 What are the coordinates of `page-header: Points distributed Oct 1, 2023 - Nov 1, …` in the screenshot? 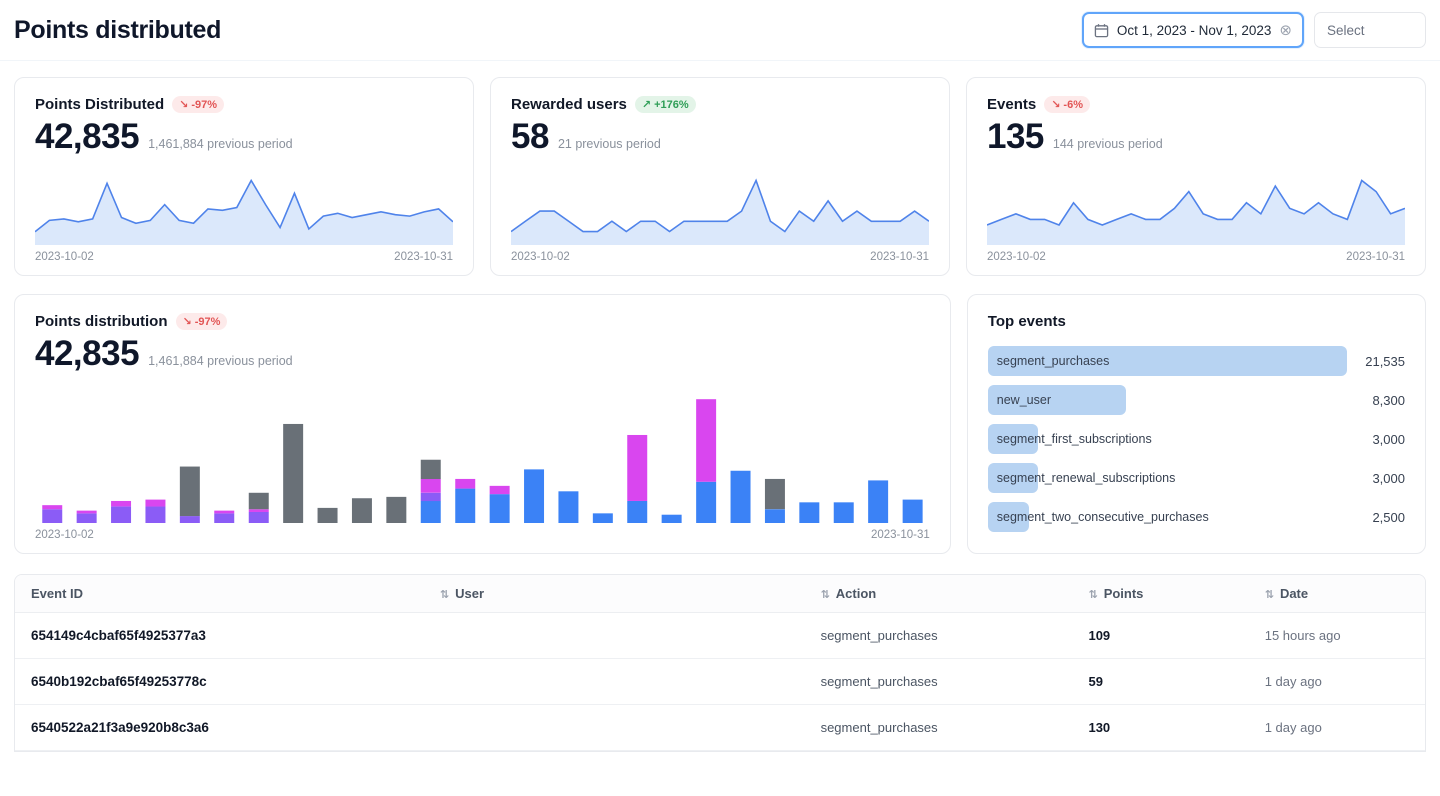 It's located at (720, 30).